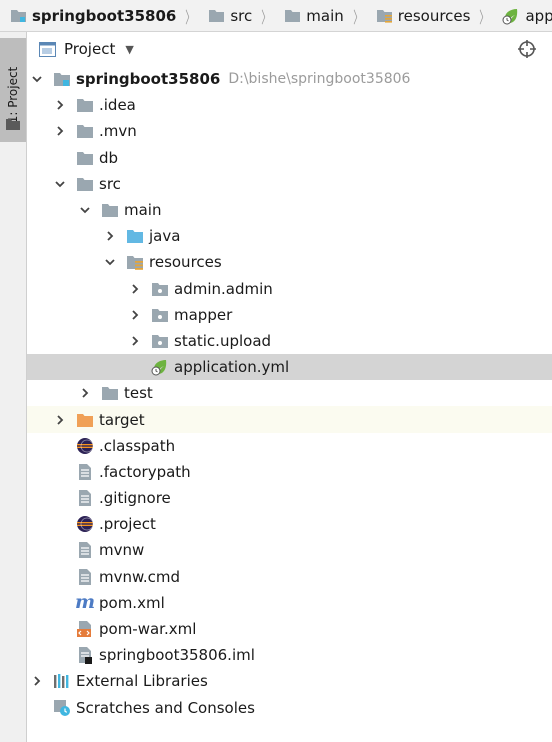 This screenshot has width=552, height=742. I want to click on tree-item-label: mapper, so click(203, 314).